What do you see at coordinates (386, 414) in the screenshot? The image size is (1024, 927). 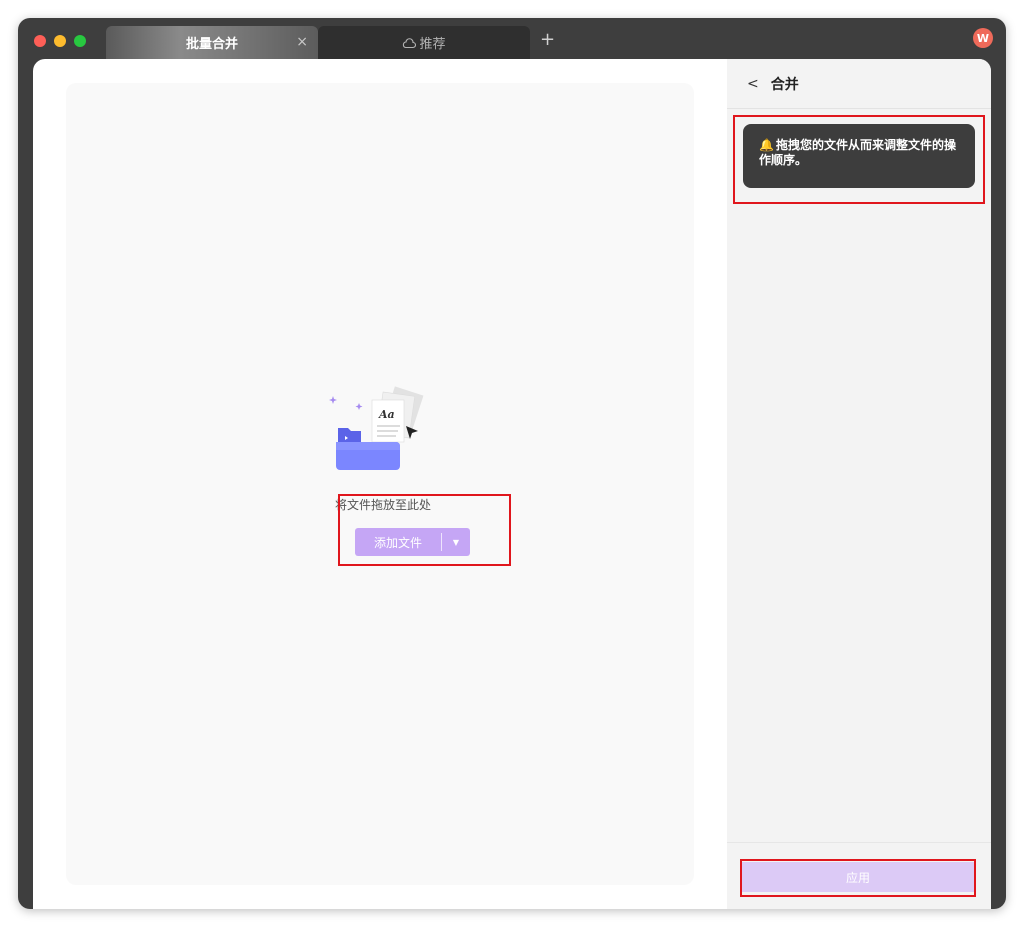 I see `svg-text: Aa` at bounding box center [386, 414].